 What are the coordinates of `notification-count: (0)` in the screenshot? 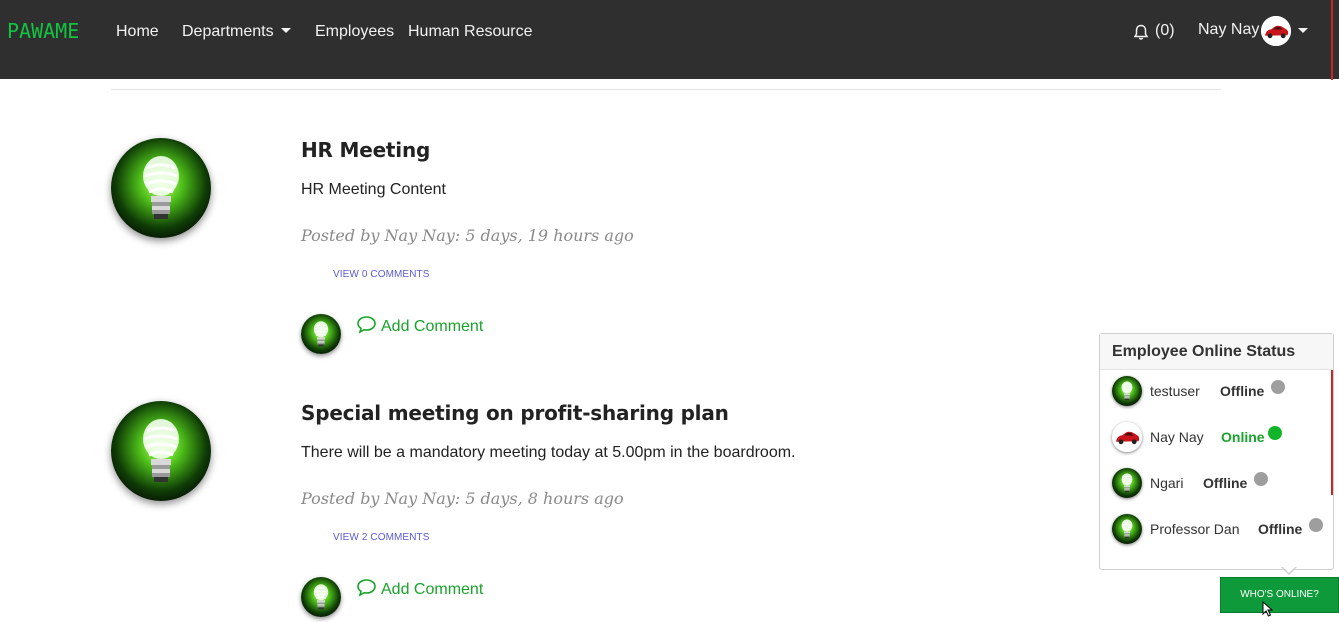 It's located at (1165, 31).